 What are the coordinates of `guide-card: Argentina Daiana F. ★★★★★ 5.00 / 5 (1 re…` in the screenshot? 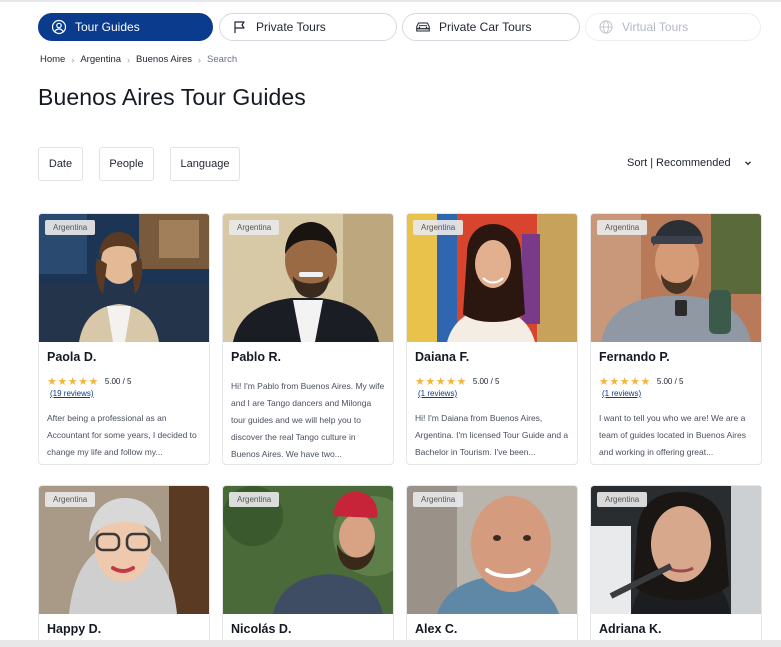 It's located at (492, 339).